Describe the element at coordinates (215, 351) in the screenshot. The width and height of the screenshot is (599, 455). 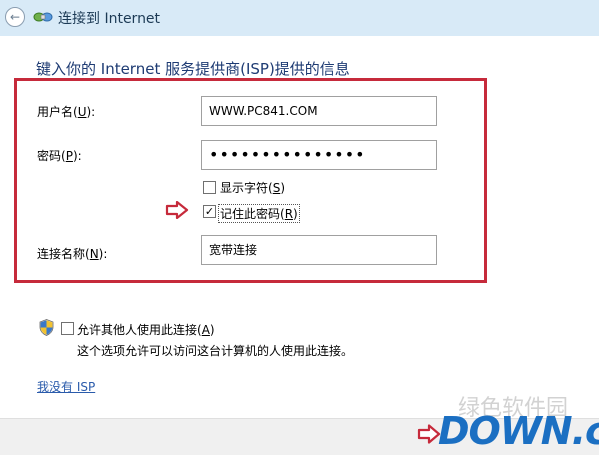
I see `allow-others-description: 这个选项允许可以访问这台计算机的人使用此连接。` at that location.